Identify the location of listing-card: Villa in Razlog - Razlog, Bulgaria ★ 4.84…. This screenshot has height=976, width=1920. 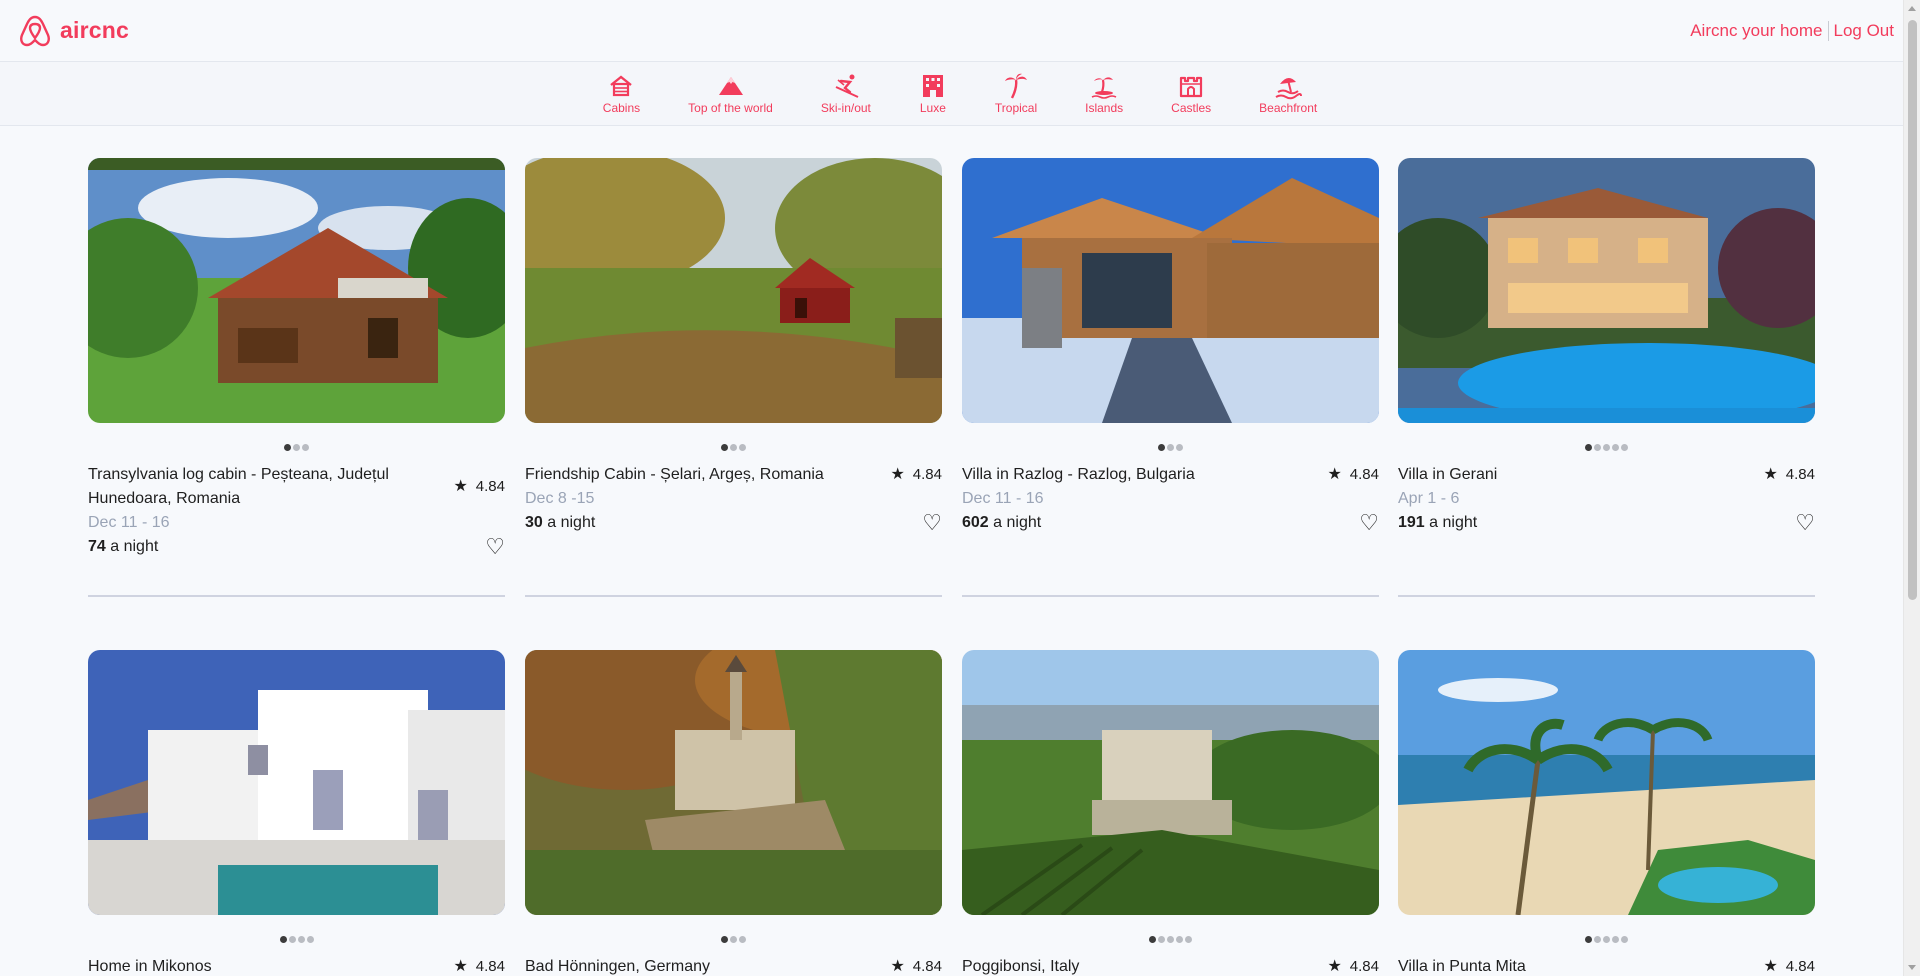
(1170, 346).